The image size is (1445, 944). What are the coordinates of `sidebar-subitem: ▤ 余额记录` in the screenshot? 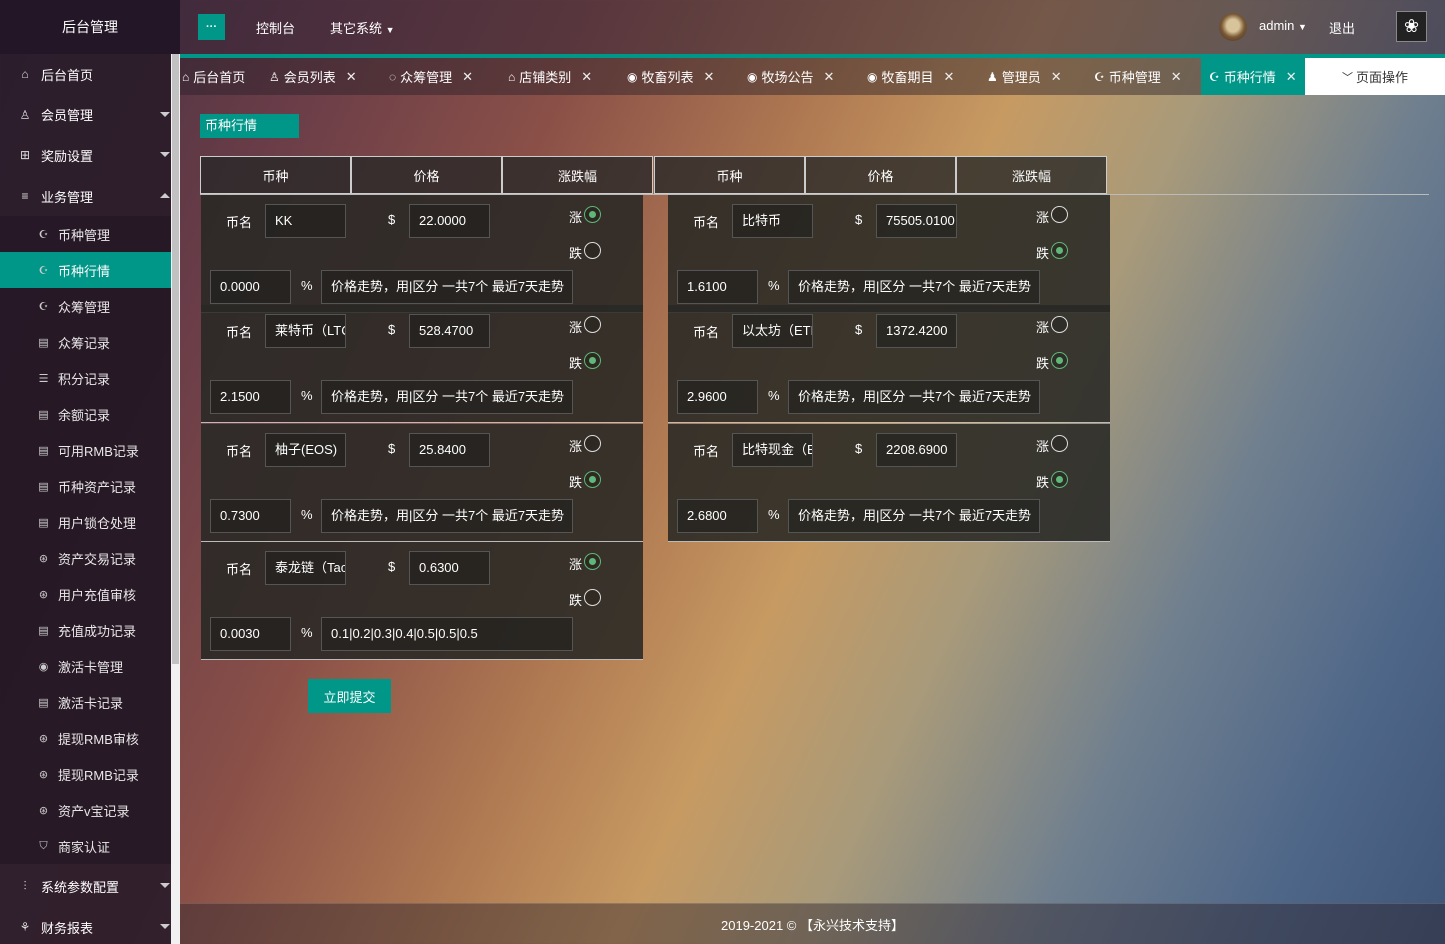 It's located at (90, 414).